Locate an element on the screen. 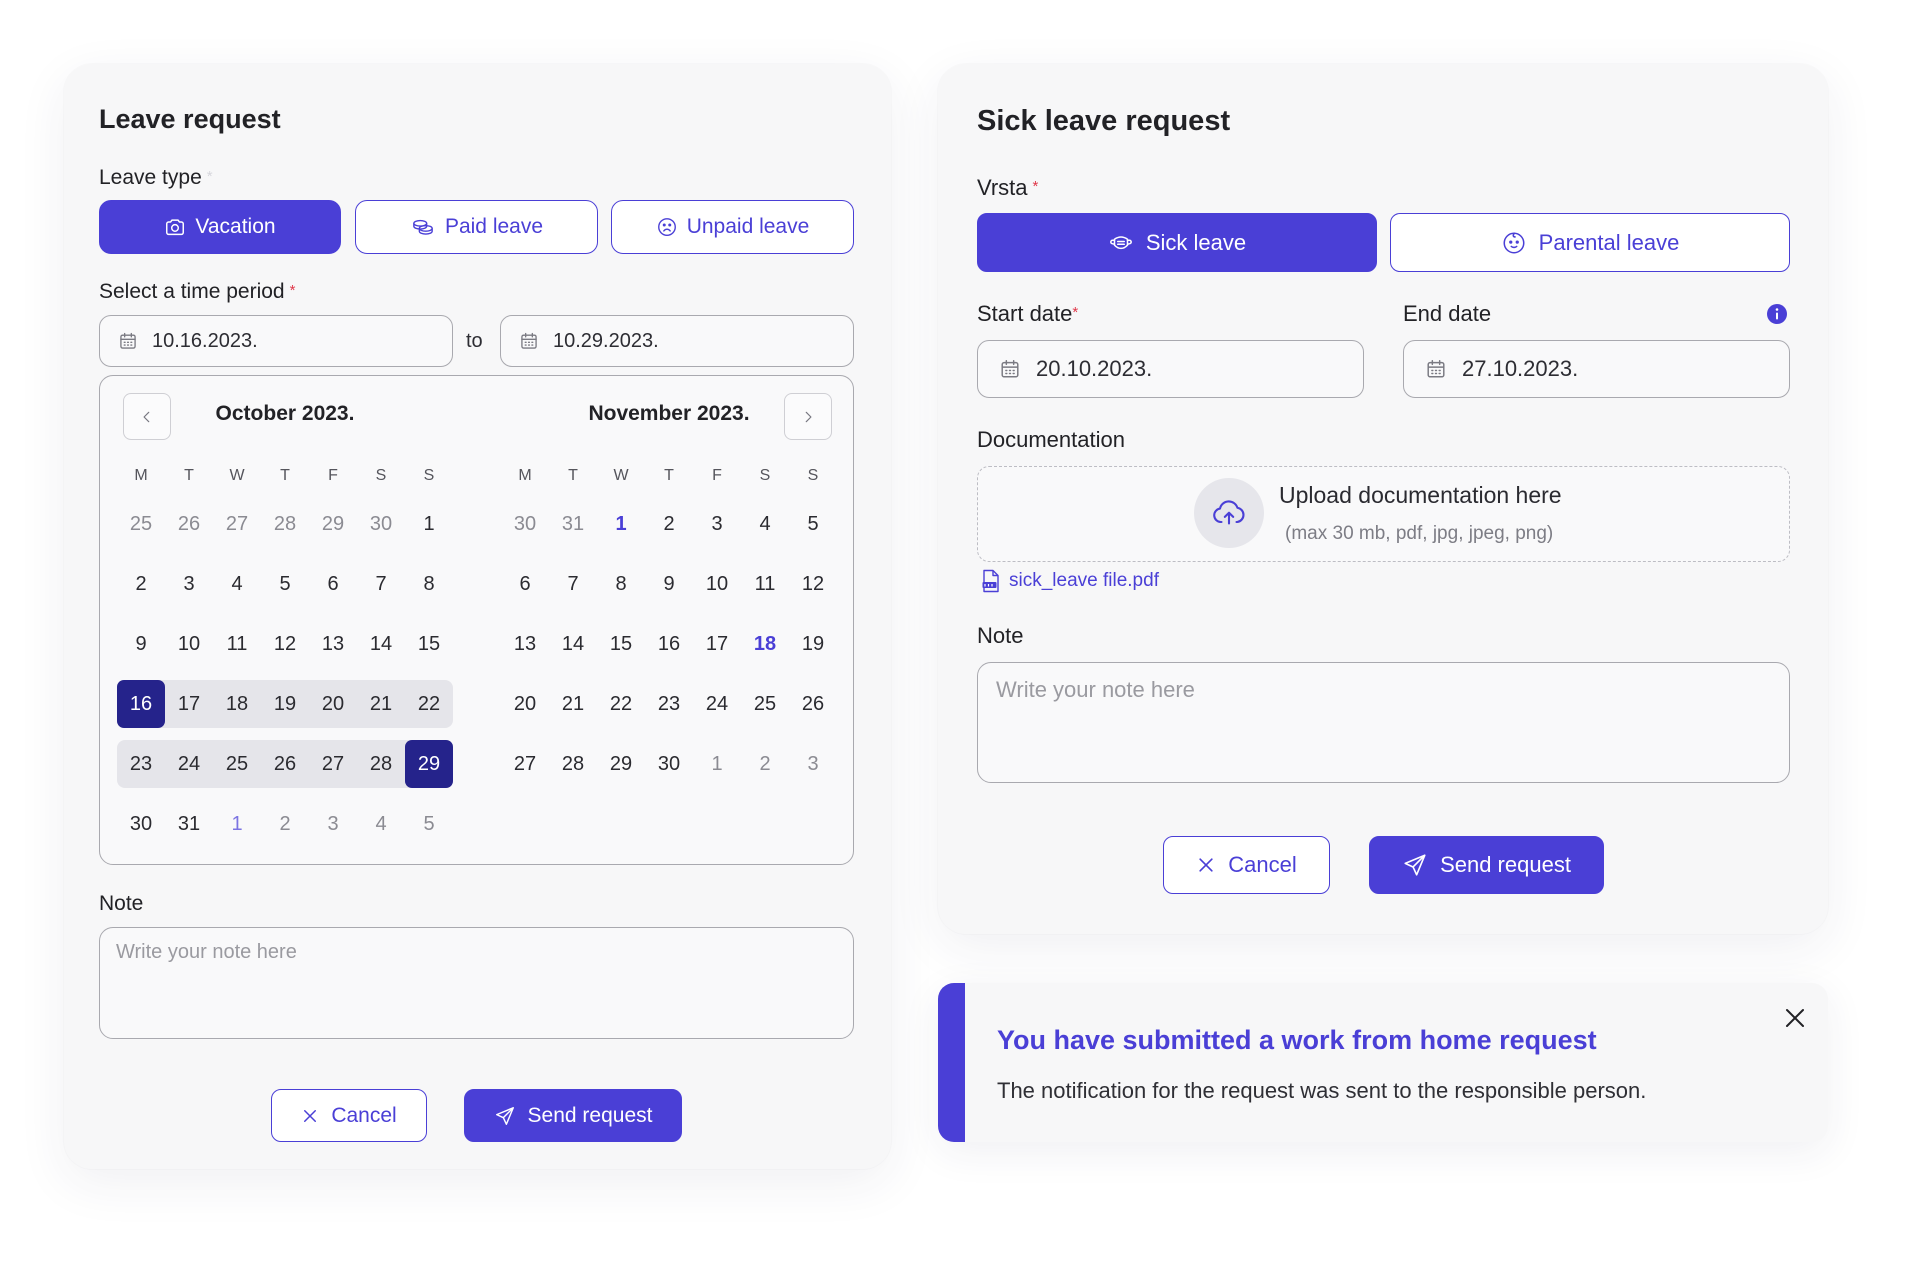  pdf-file-icon is located at coordinates (991, 581).